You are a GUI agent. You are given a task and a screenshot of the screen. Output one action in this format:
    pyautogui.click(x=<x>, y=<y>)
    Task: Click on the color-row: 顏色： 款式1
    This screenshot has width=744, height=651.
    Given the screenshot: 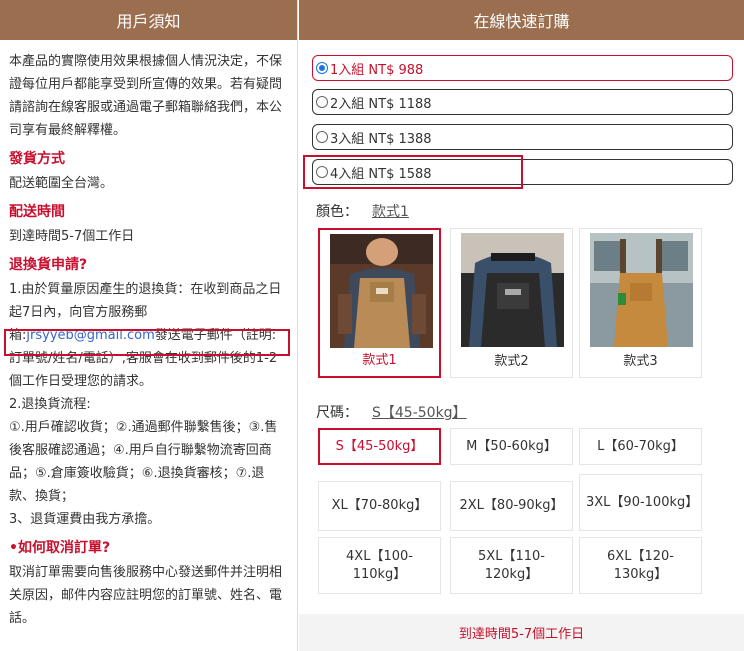 What is the action you would take?
    pyautogui.click(x=362, y=211)
    